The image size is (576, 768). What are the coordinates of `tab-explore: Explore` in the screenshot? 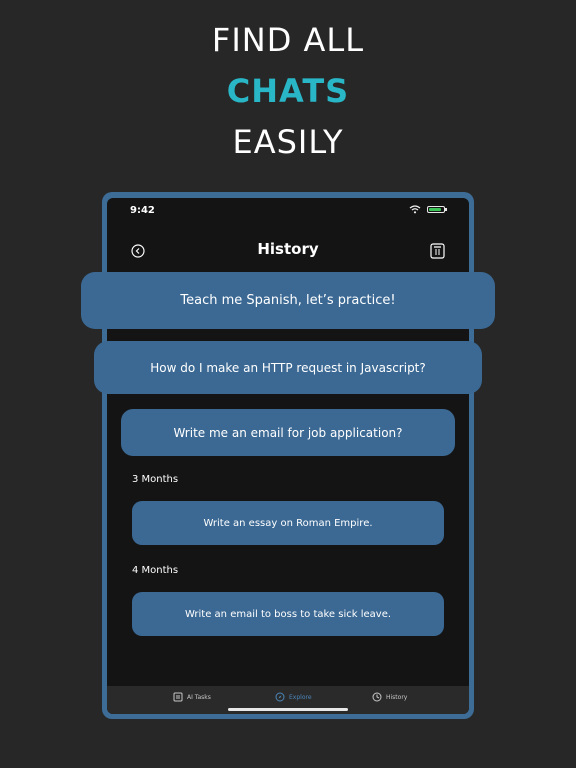 It's located at (293, 697).